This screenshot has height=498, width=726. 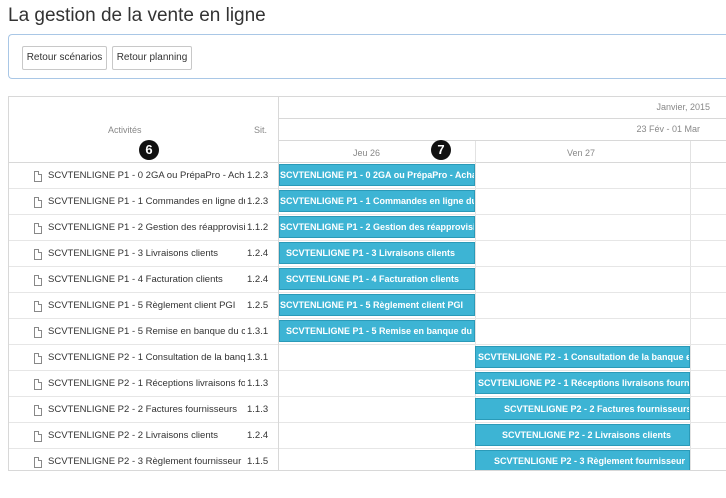 I want to click on annotation-marker-6: 6, so click(x=149, y=150).